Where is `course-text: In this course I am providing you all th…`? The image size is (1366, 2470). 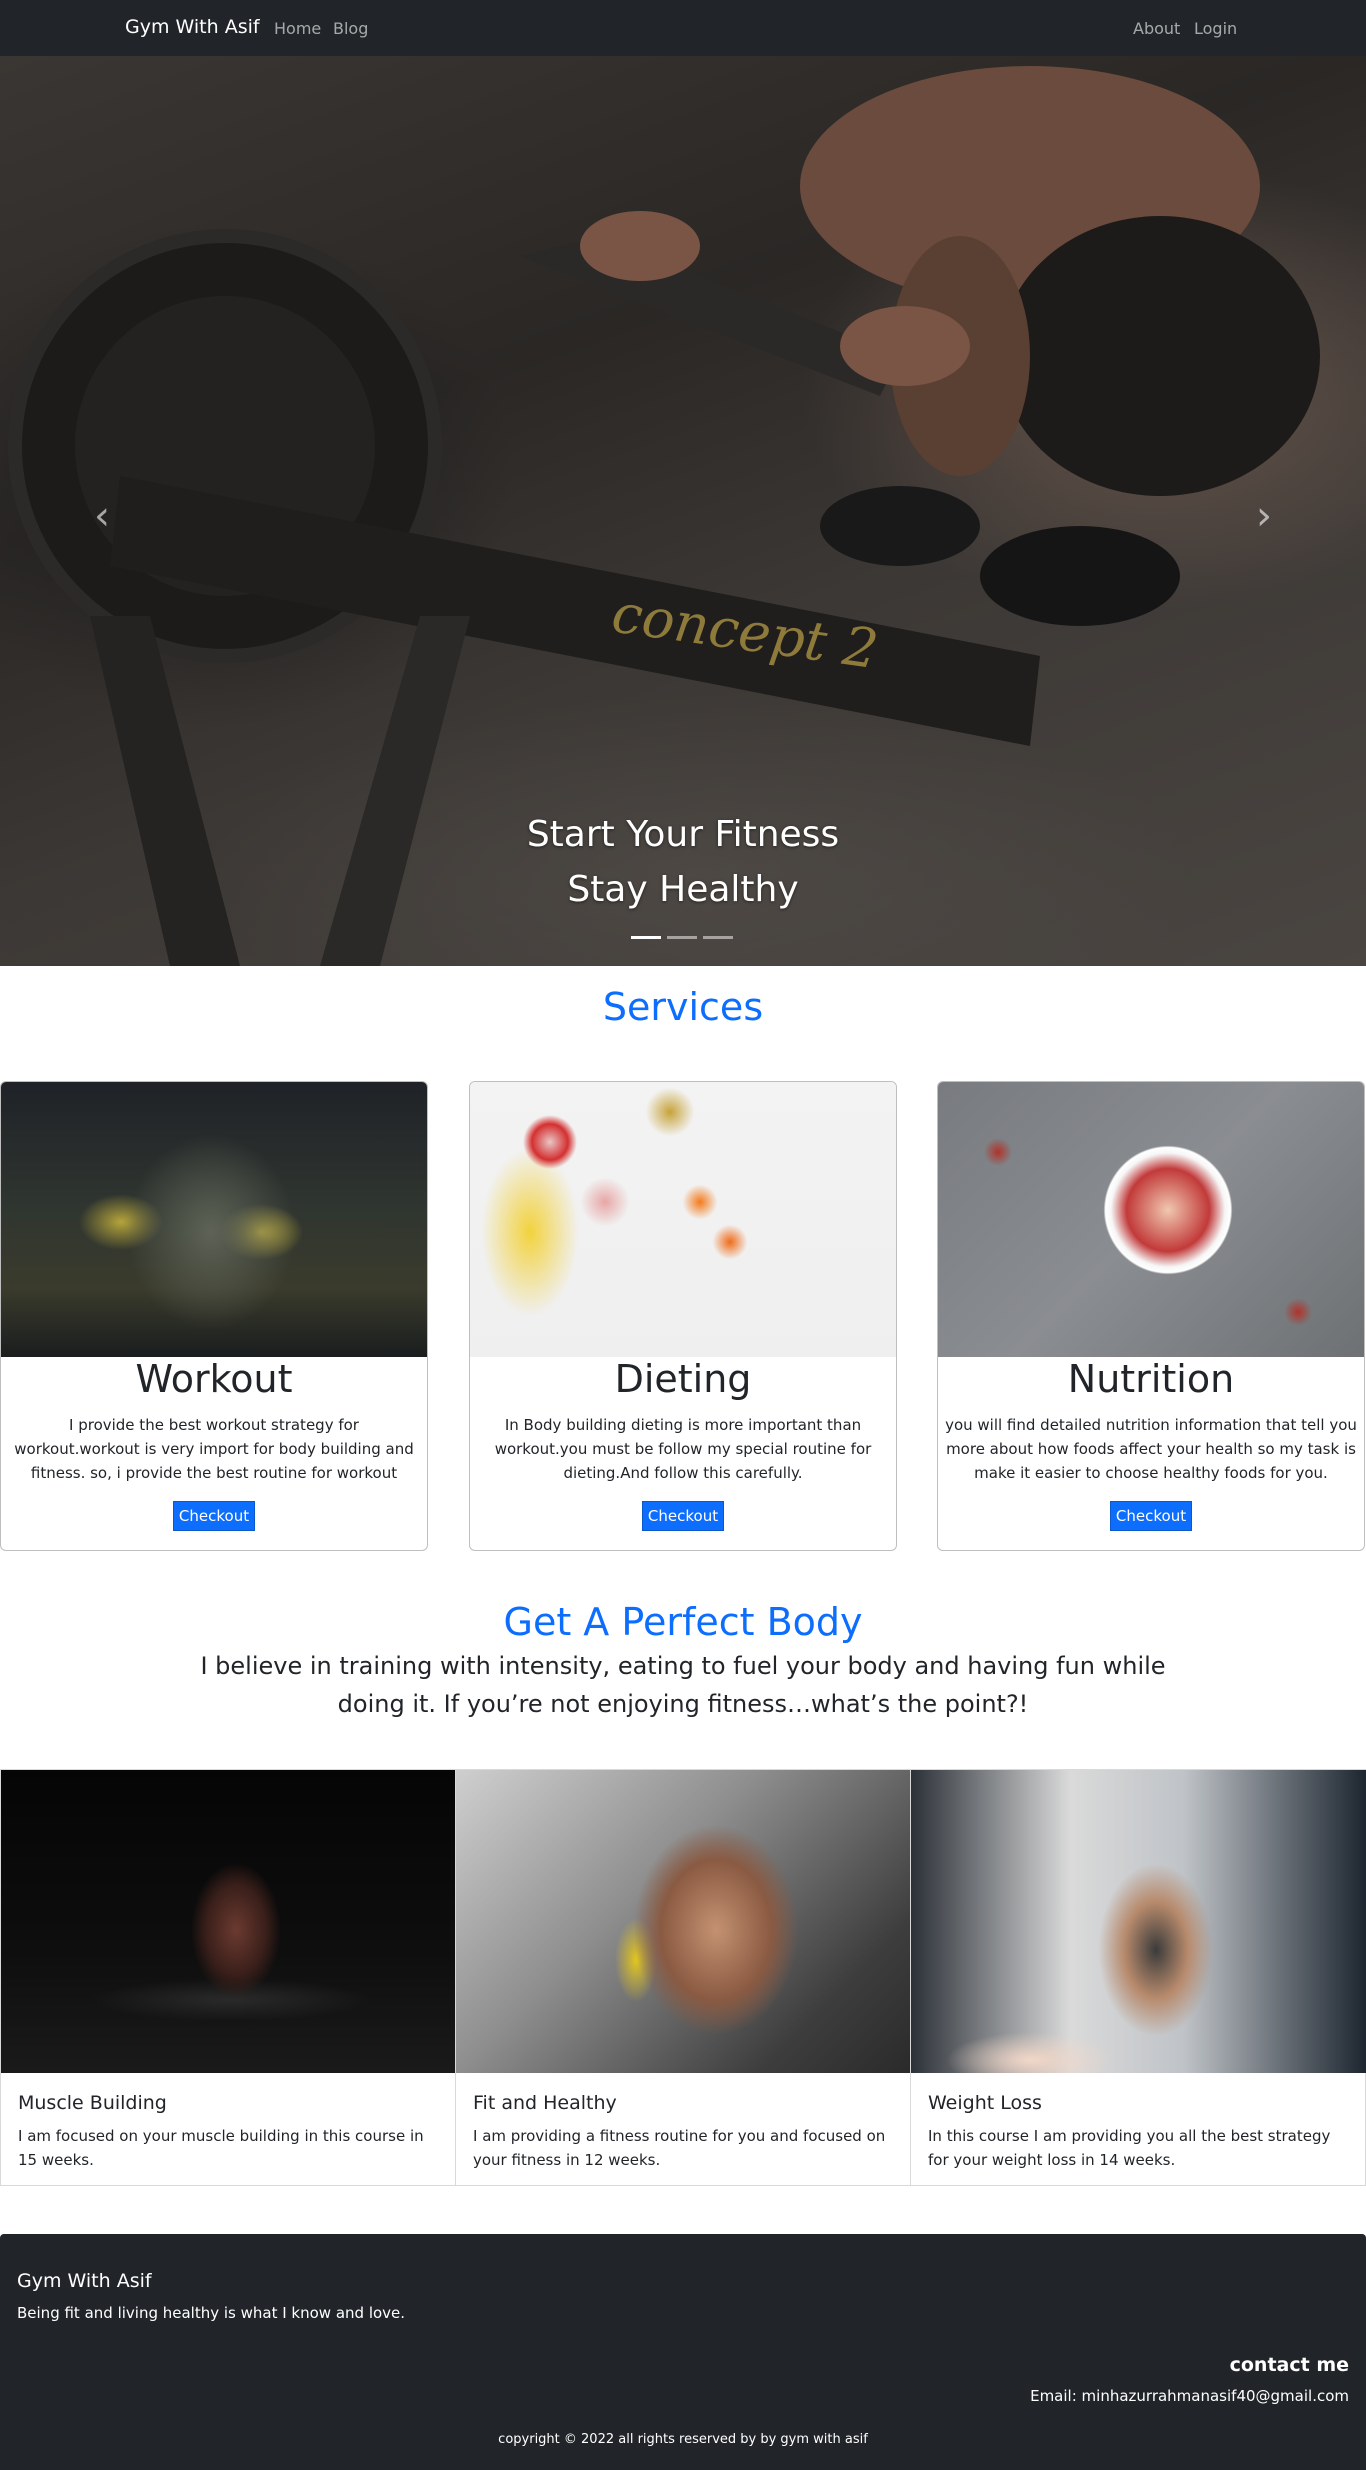
course-text: In this course I am providing you all th… is located at coordinates (1129, 2148).